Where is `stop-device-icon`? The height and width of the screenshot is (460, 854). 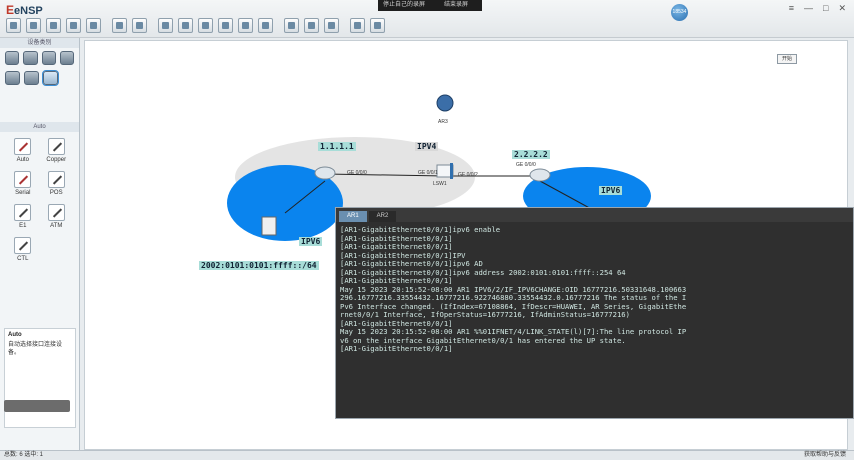
stop-device-icon is located at coordinates (311, 25).